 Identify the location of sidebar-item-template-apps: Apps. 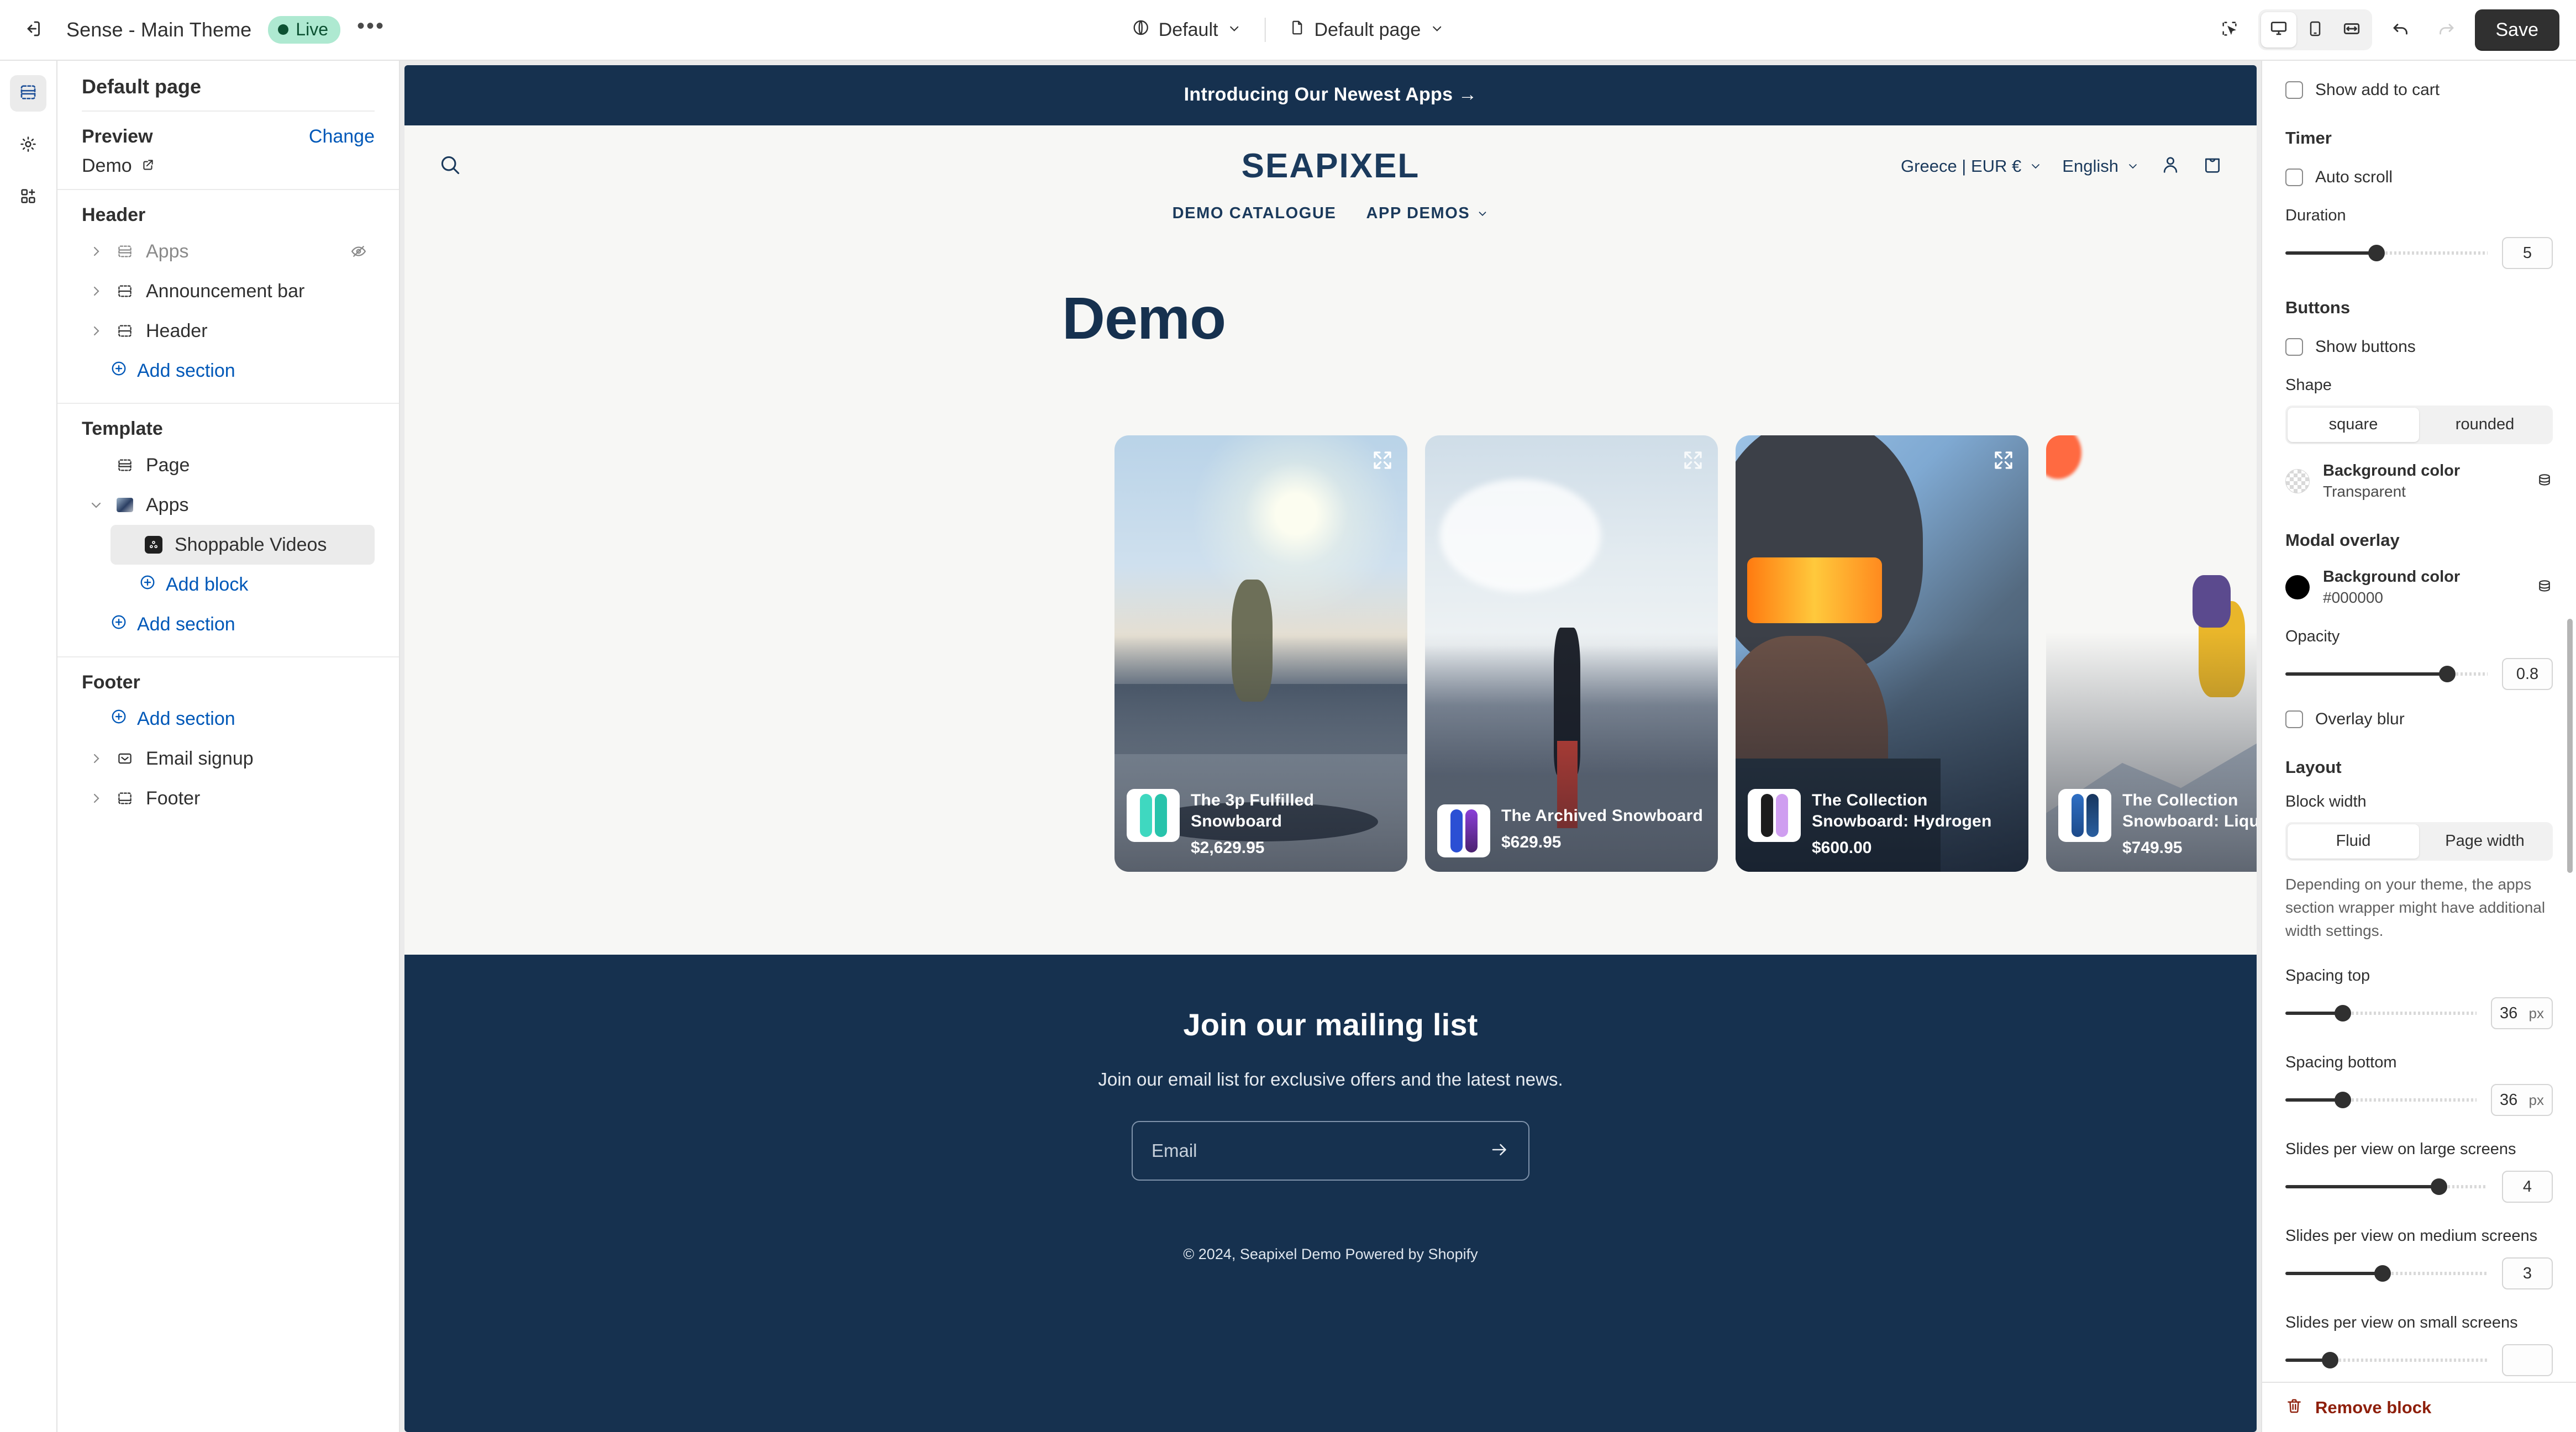
(228, 505).